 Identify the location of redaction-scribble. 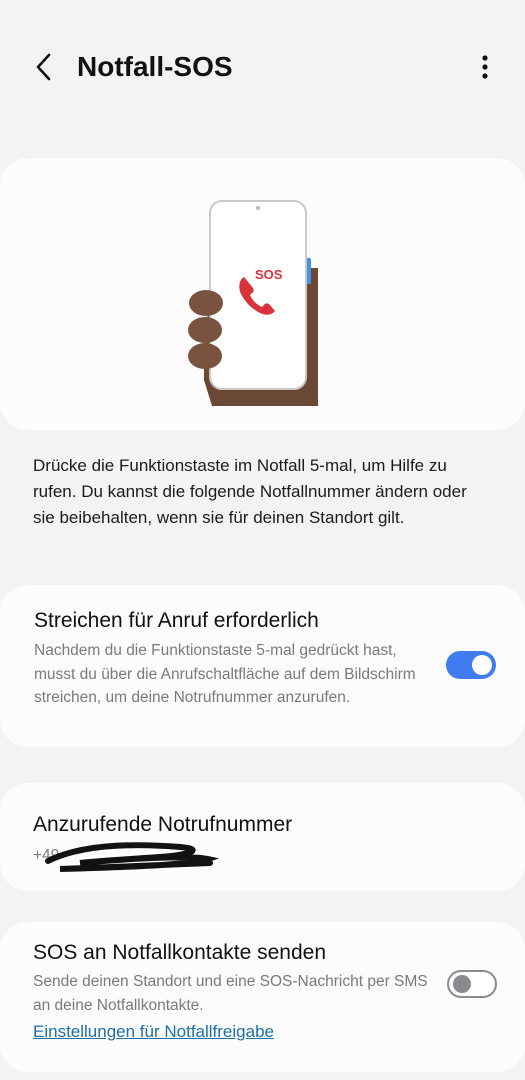
(132, 857).